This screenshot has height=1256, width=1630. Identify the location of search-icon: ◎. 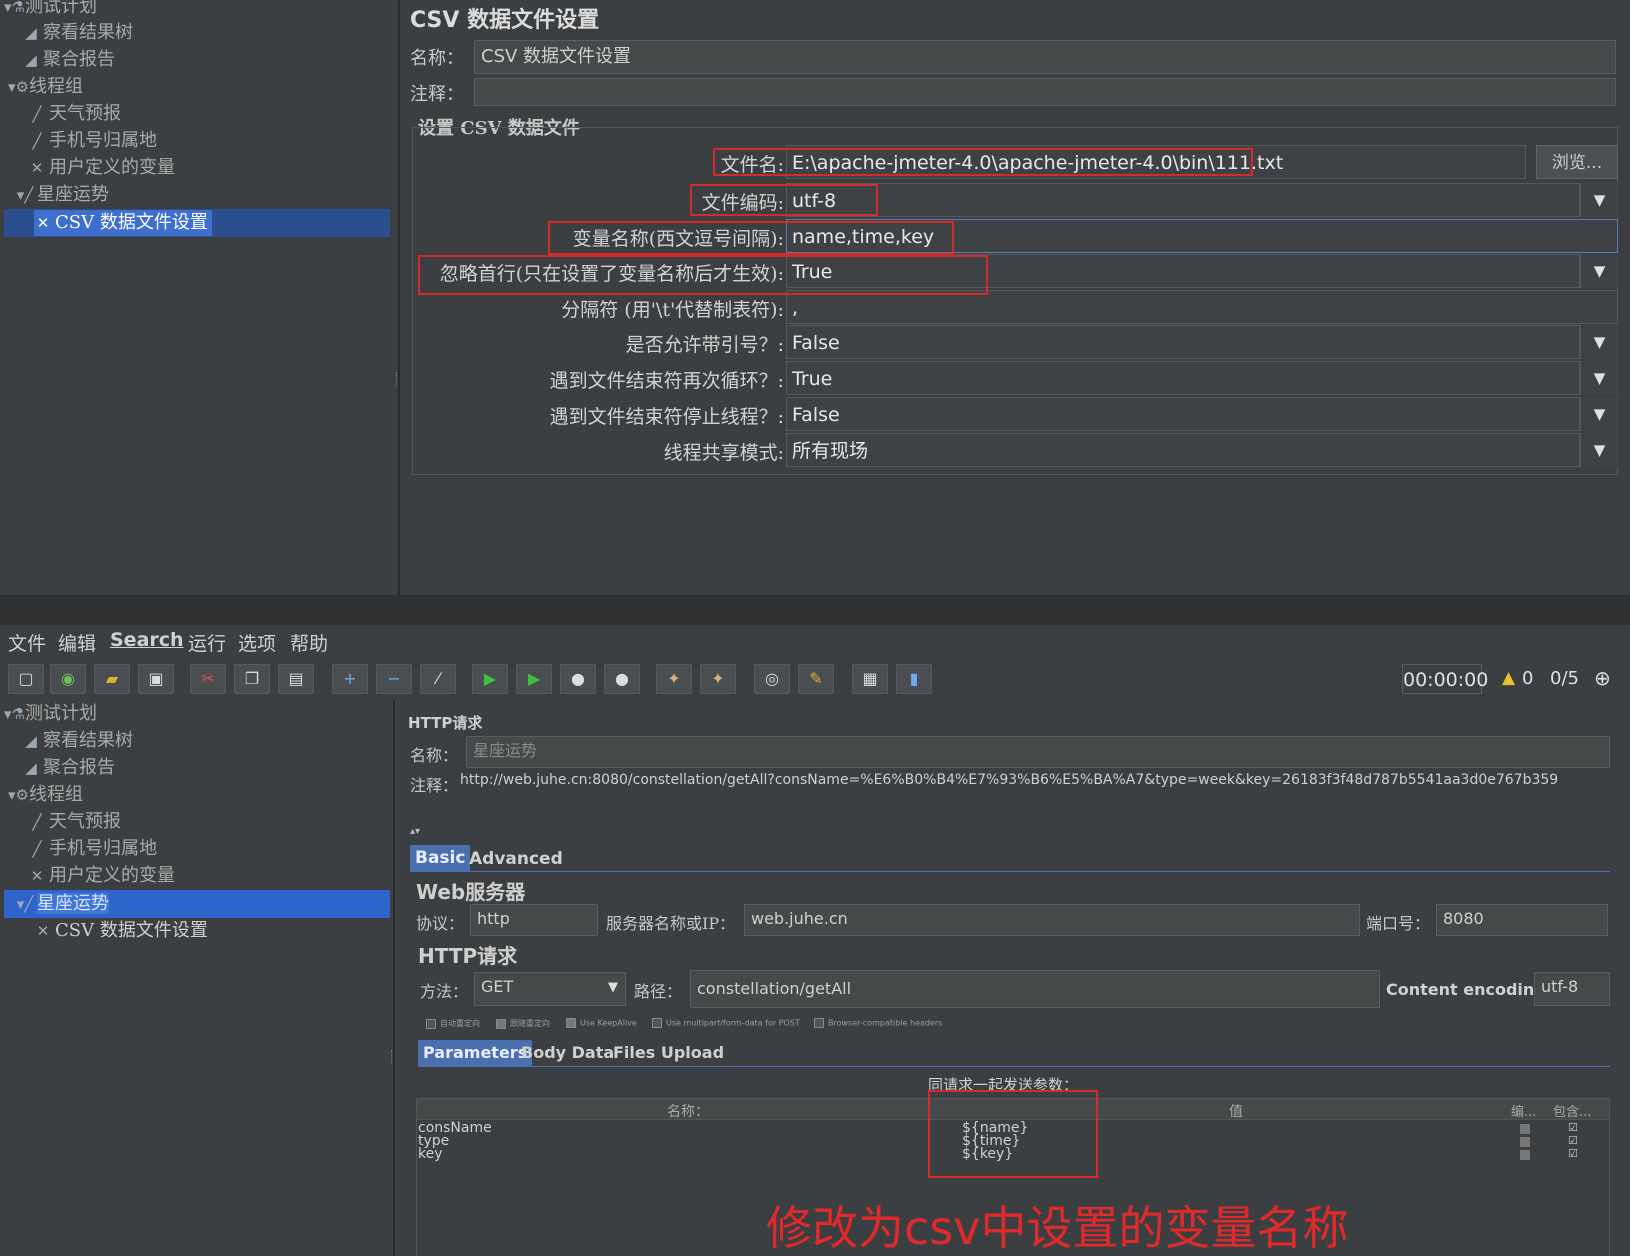
(772, 679).